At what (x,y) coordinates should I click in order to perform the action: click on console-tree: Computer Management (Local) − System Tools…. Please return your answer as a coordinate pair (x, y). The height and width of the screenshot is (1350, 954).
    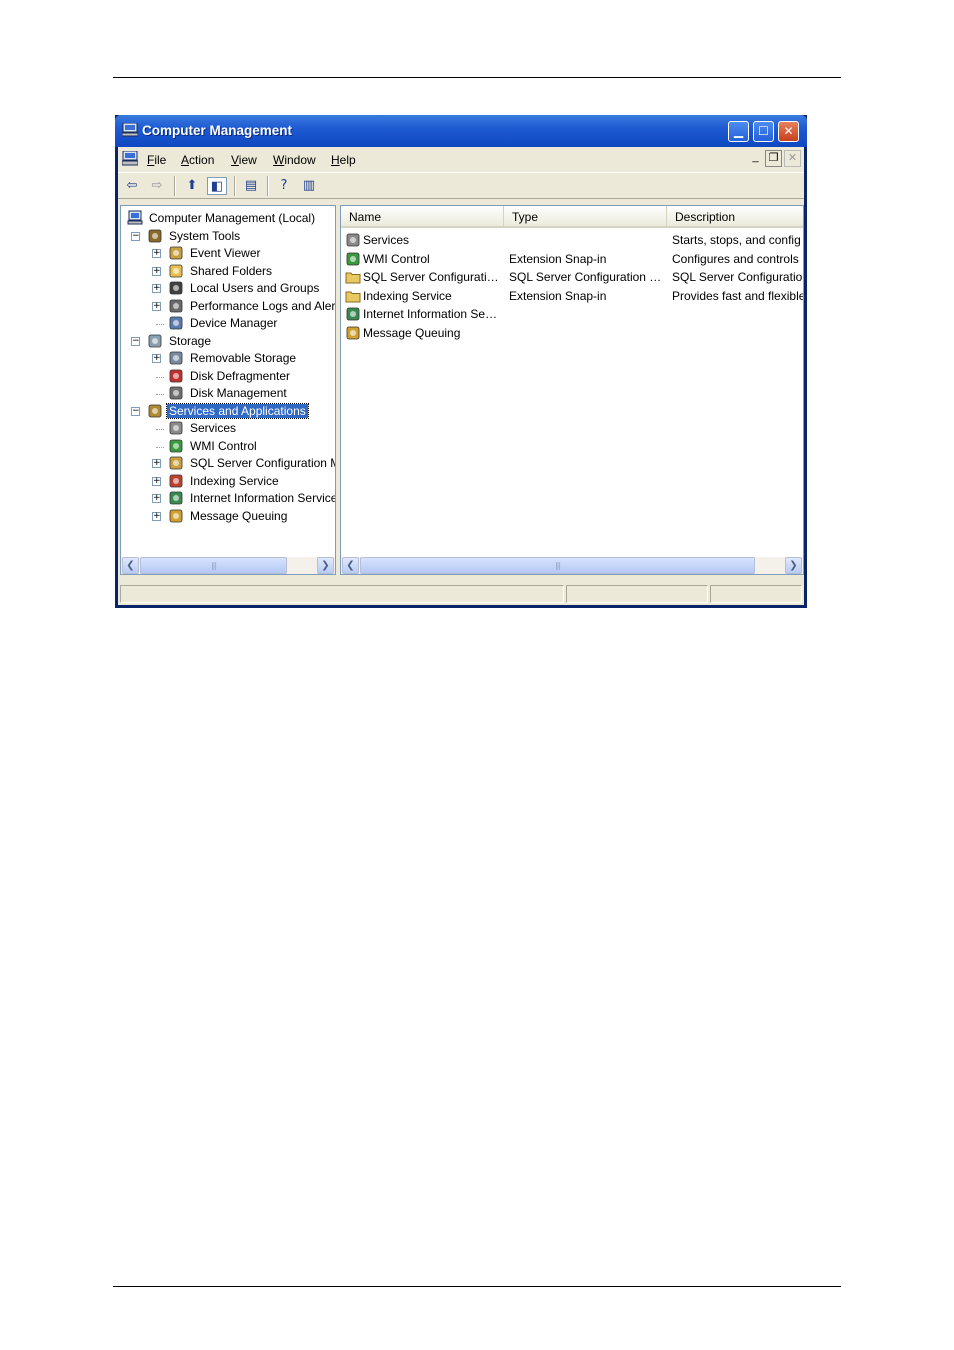
    Looking at the image, I should click on (228, 390).